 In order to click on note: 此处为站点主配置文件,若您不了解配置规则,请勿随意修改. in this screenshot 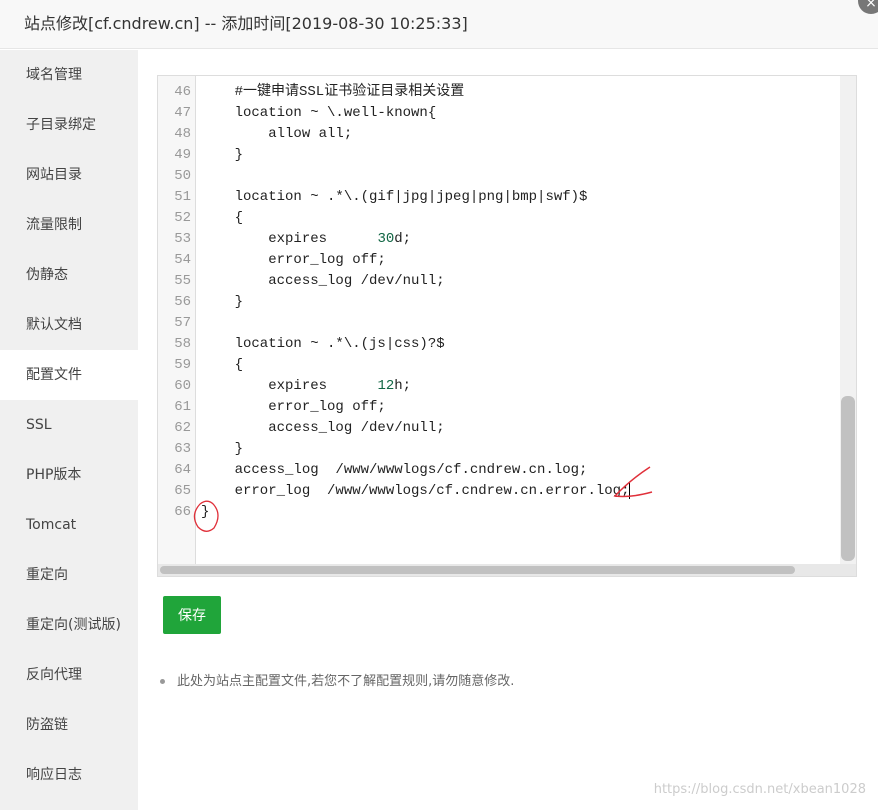, I will do `click(337, 679)`.